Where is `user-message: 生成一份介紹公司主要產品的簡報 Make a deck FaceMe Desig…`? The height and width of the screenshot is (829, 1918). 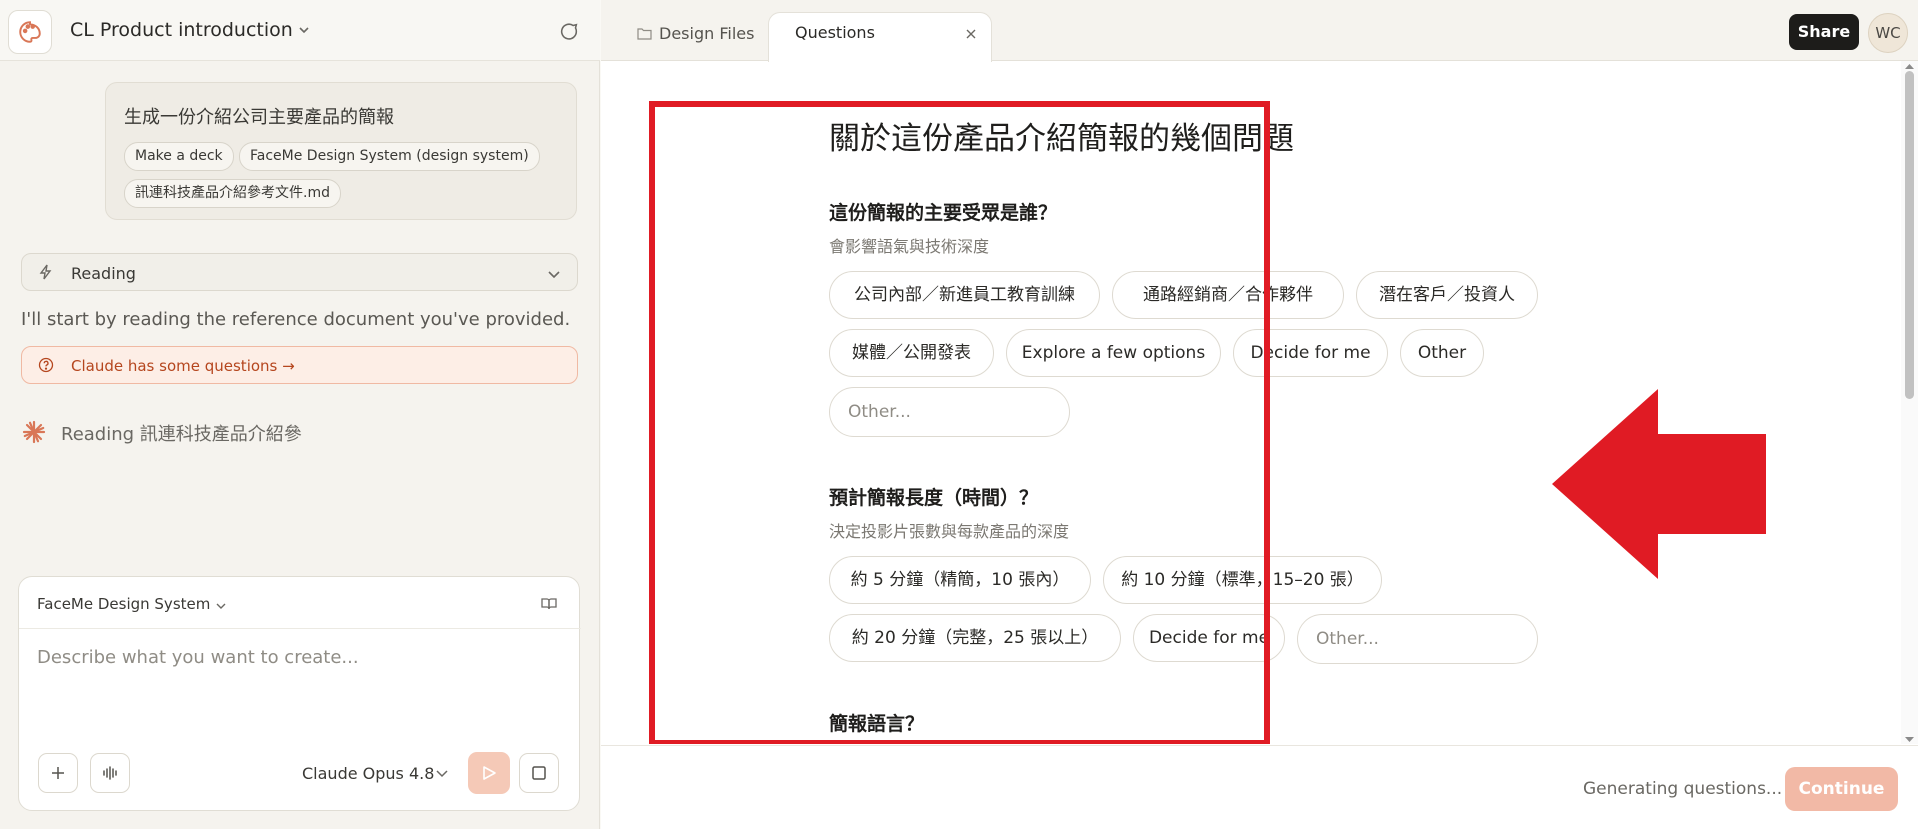 user-message: 生成一份介紹公司主要產品的簡報 Make a deck FaceMe Desig… is located at coordinates (341, 151).